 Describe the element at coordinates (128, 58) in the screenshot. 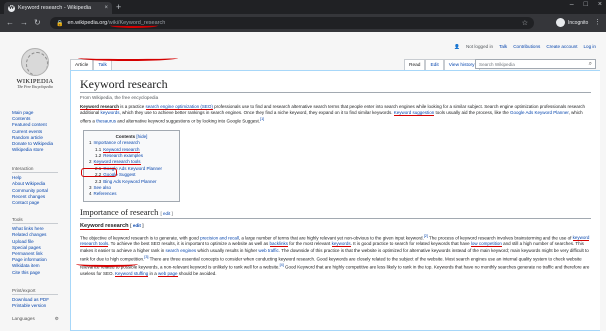

I see `title-annotation-underline` at that location.